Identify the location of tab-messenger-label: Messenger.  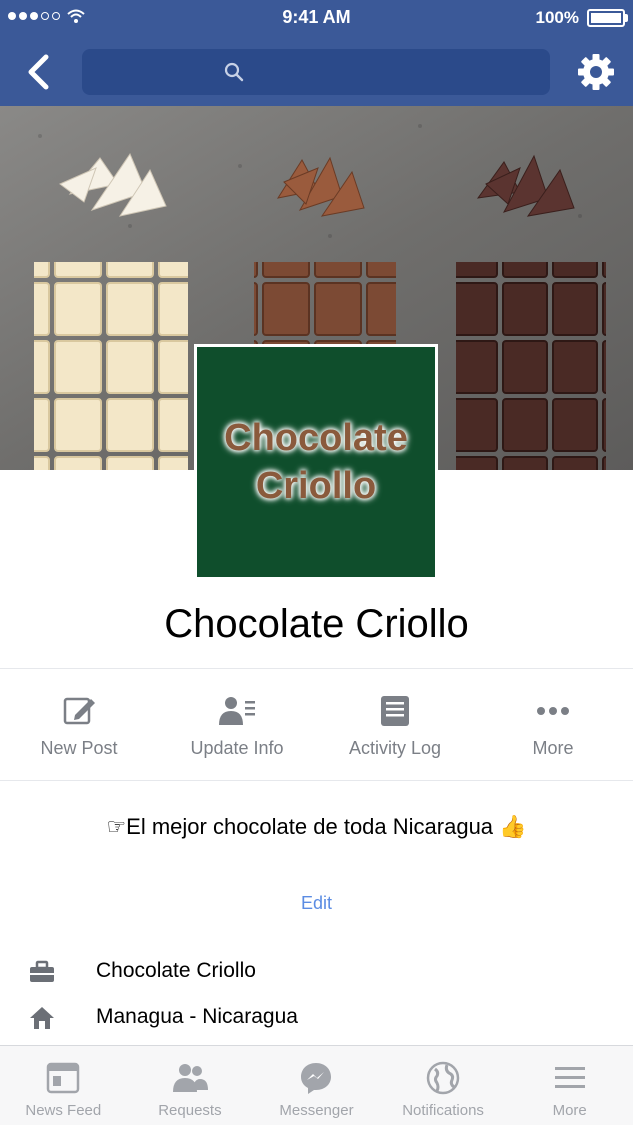
(316, 1110).